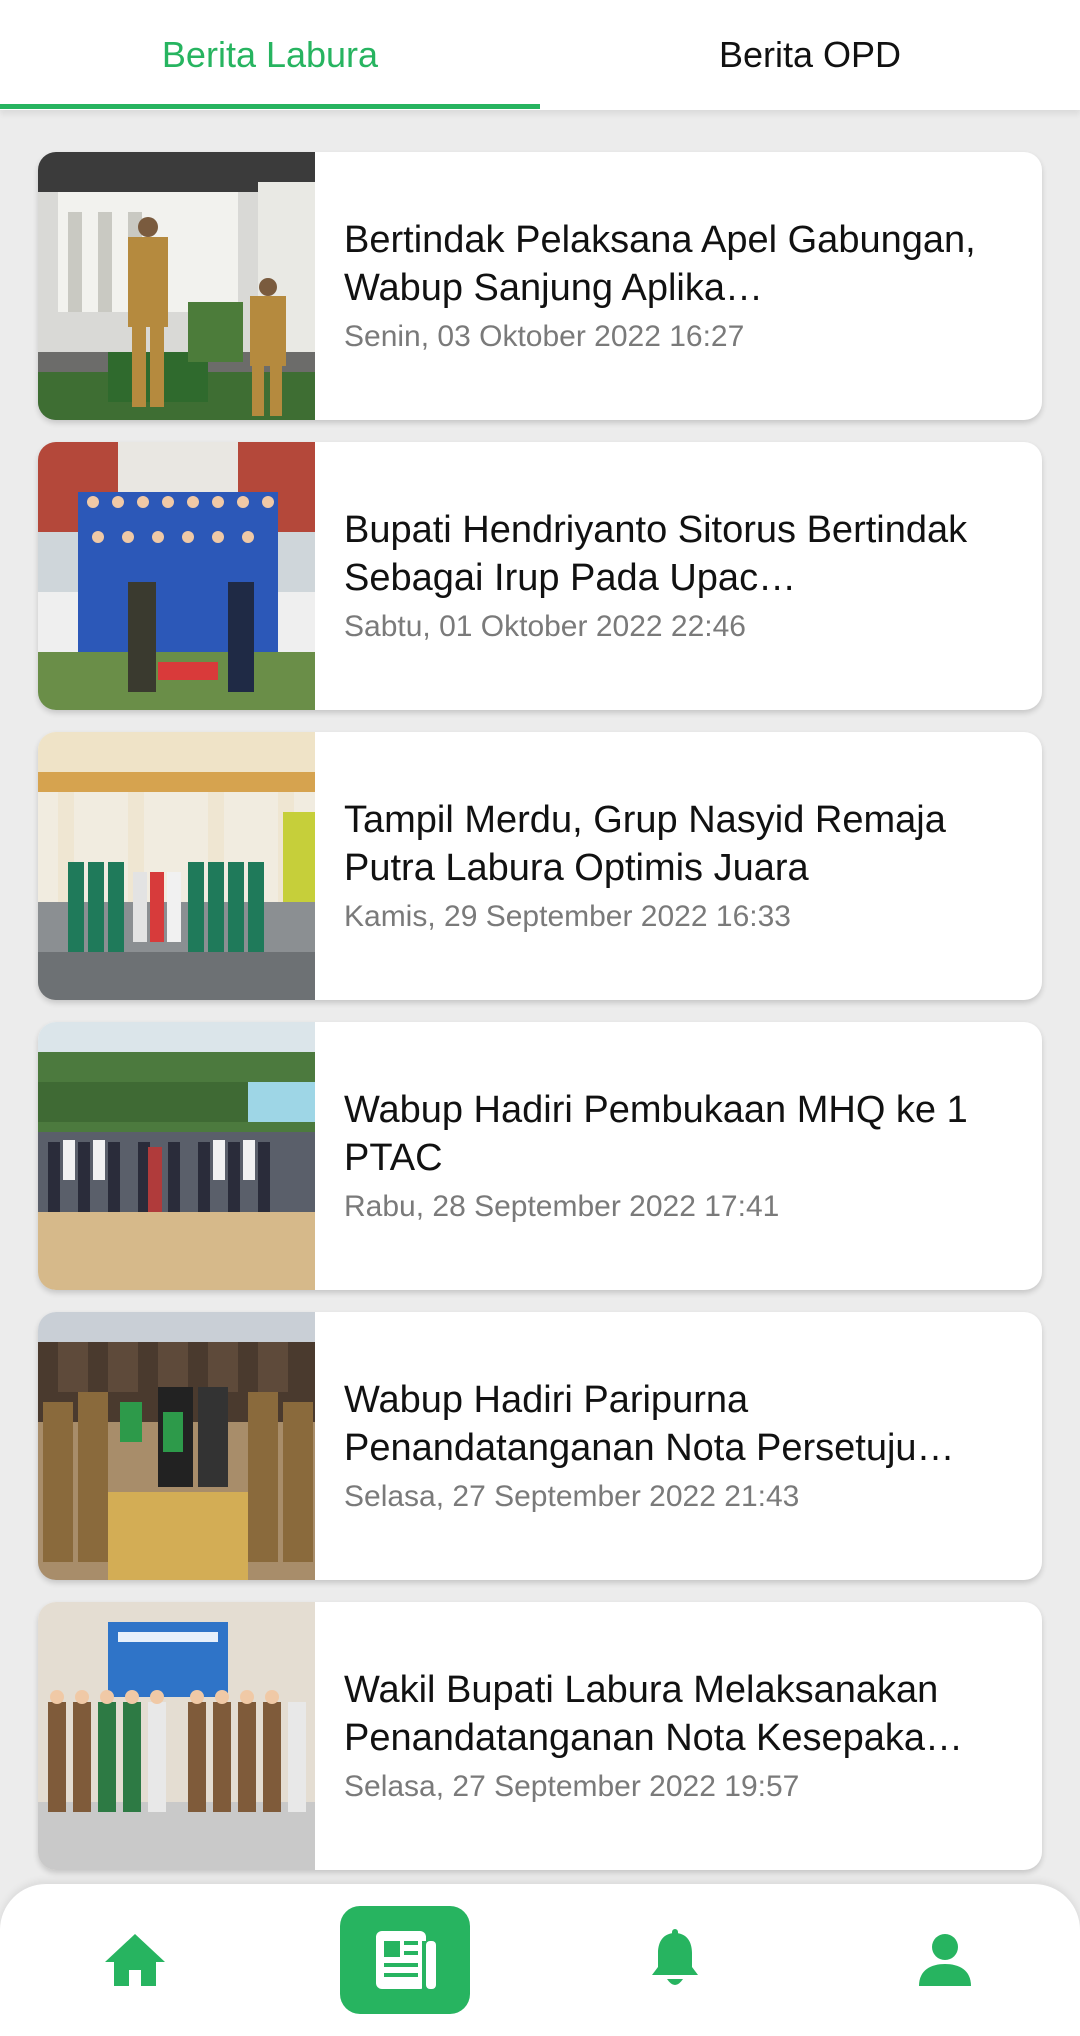 This screenshot has width=1080, height=2036. I want to click on home-icon, so click(135, 1960).